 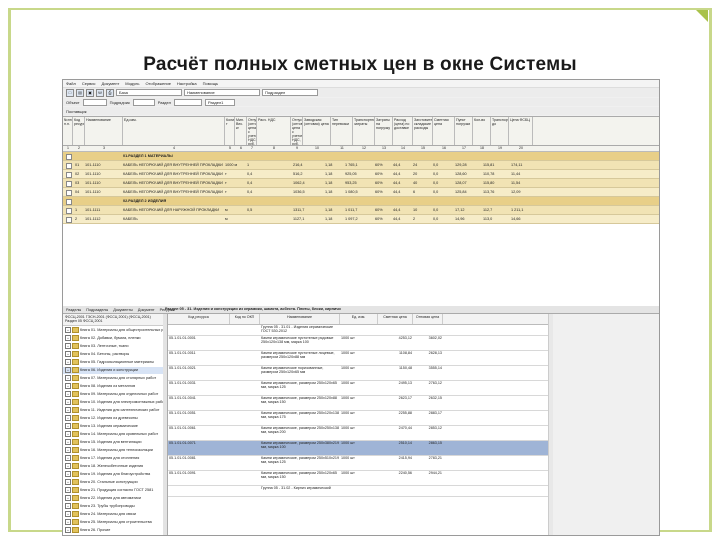 What do you see at coordinates (290, 92) in the screenshot?
I see `subsection-field: Подраздел` at bounding box center [290, 92].